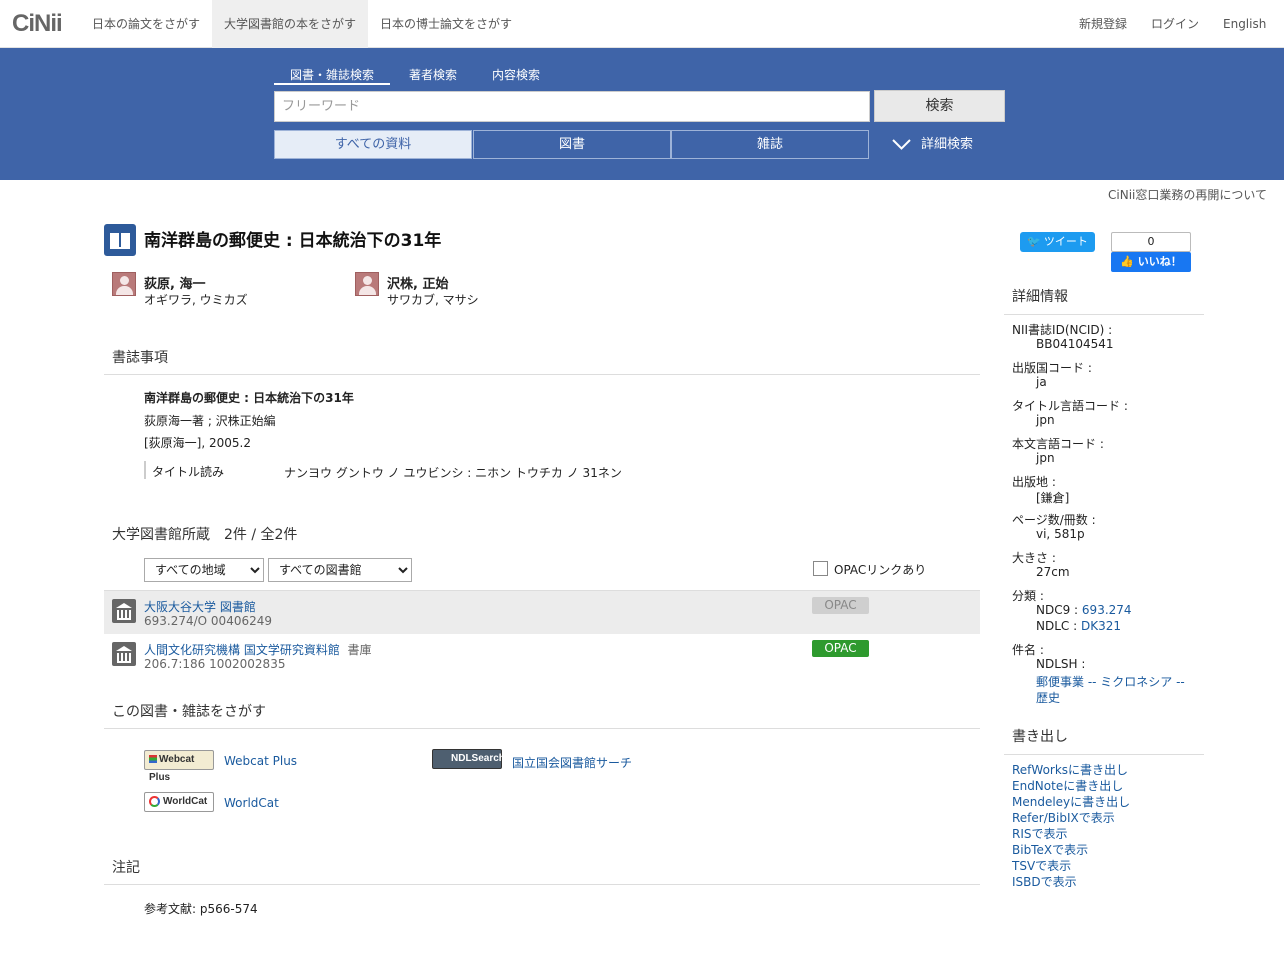 The image size is (1284, 955). Describe the element at coordinates (1052, 368) in the screenshot. I see `country-label: 出版国コード :` at that location.